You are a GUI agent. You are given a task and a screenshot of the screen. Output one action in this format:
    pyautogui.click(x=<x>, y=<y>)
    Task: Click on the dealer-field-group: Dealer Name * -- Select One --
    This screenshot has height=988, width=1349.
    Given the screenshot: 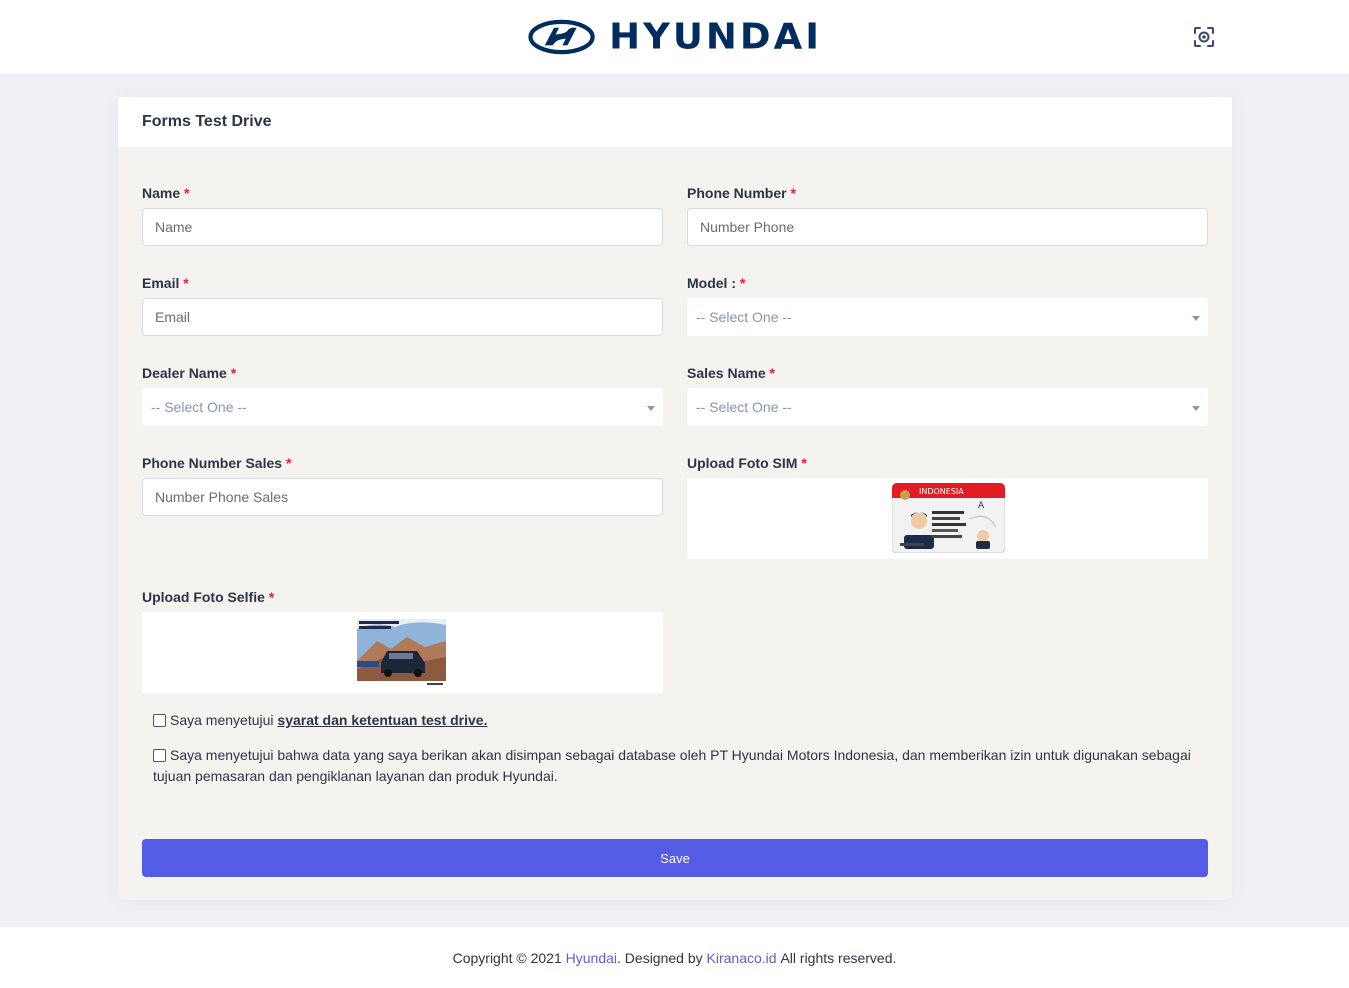 What is the action you would take?
    pyautogui.click(x=402, y=394)
    